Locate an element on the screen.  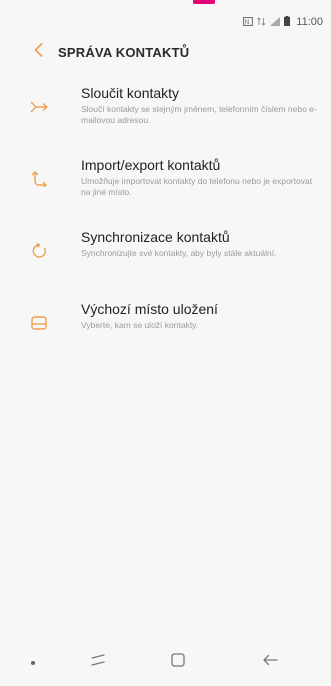
nfc-icon: N is located at coordinates (248, 22).